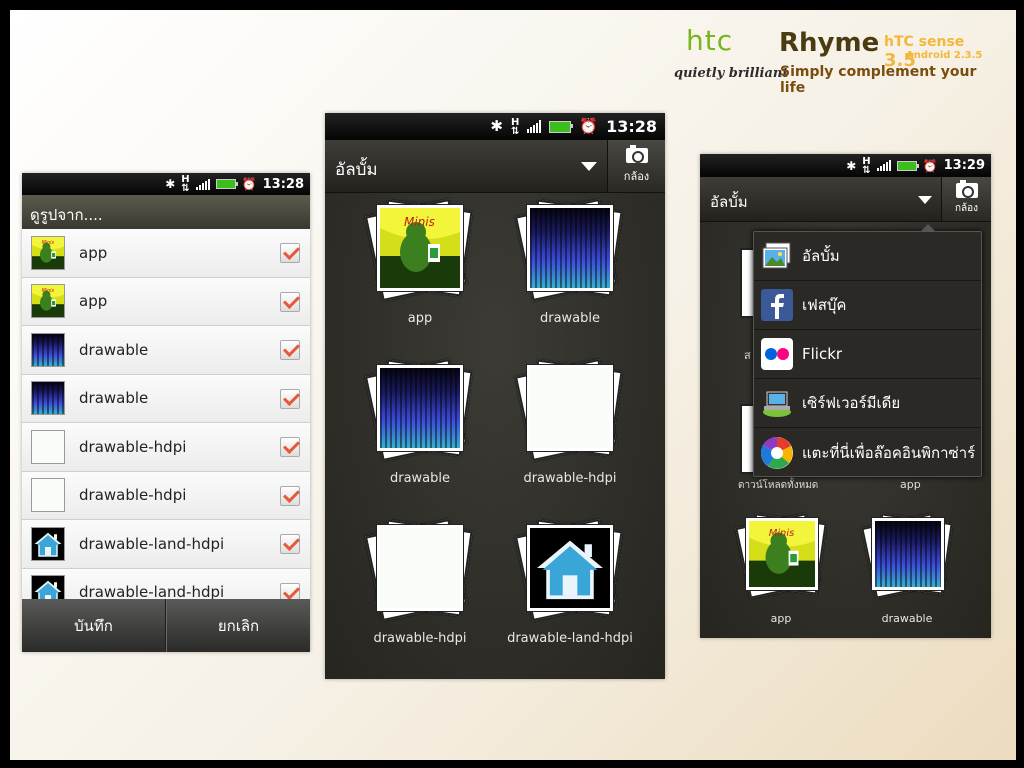  I want to click on home-icon, so click(48, 544).